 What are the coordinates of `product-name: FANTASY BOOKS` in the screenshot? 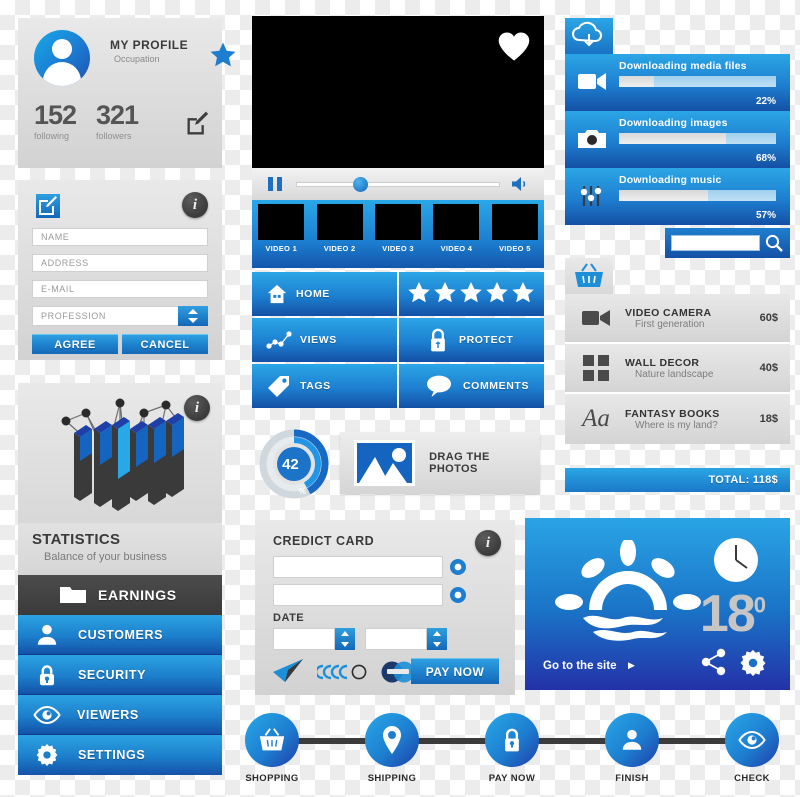 It's located at (672, 413).